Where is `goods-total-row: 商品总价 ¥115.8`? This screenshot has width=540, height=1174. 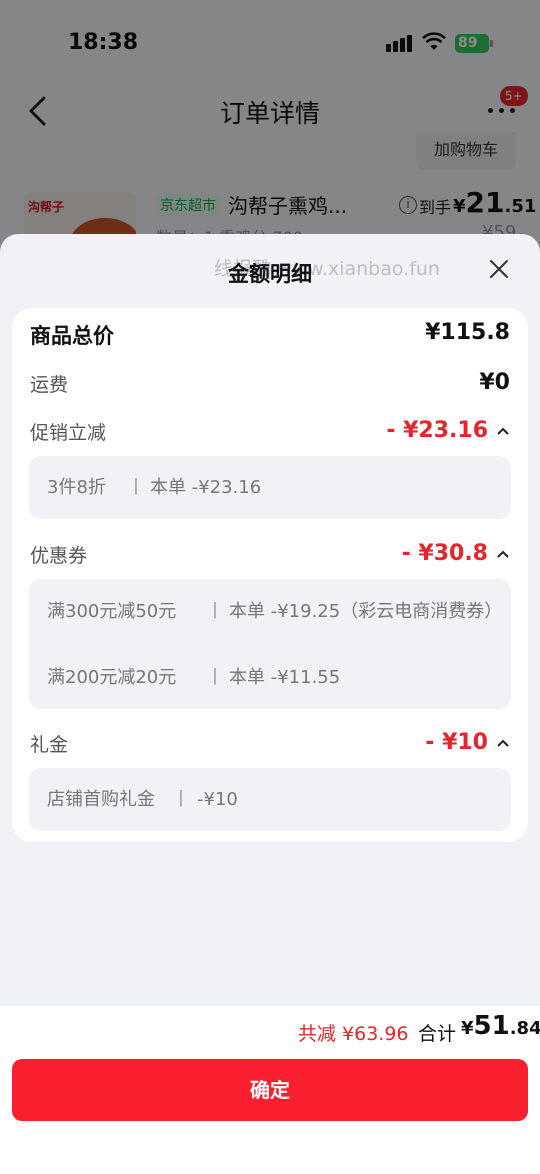 goods-total-row: 商品总价 ¥115.8 is located at coordinates (270, 335).